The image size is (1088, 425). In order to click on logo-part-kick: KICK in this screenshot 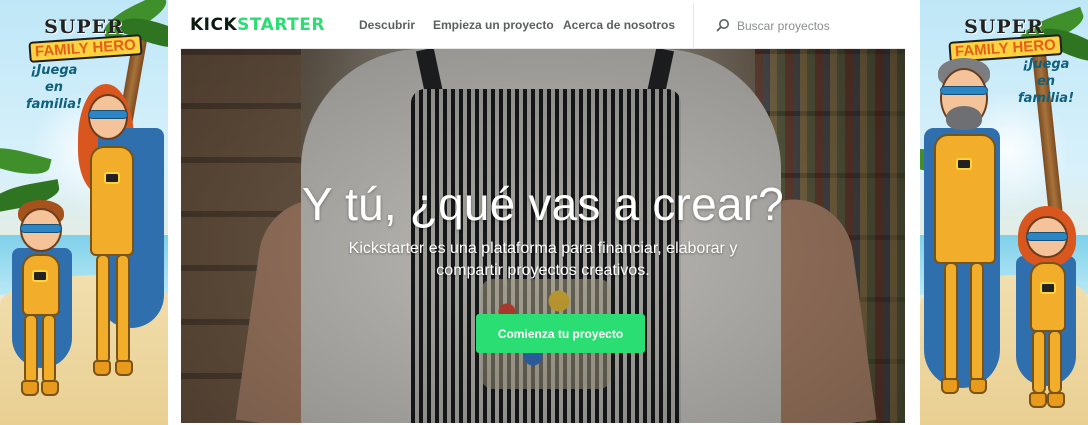, I will do `click(214, 25)`.